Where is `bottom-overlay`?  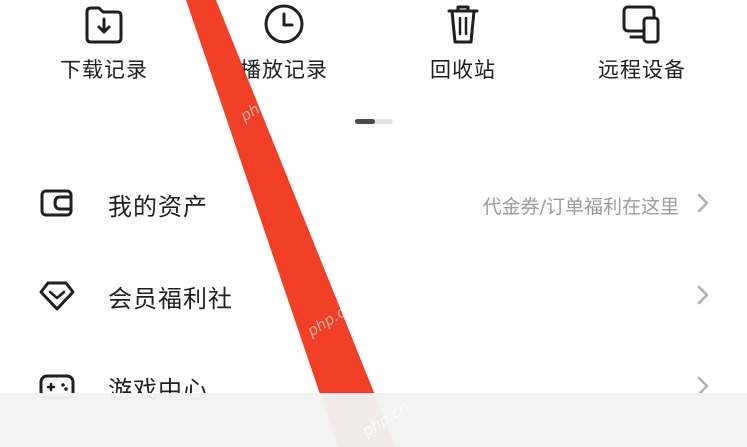
bottom-overlay is located at coordinates (373, 420).